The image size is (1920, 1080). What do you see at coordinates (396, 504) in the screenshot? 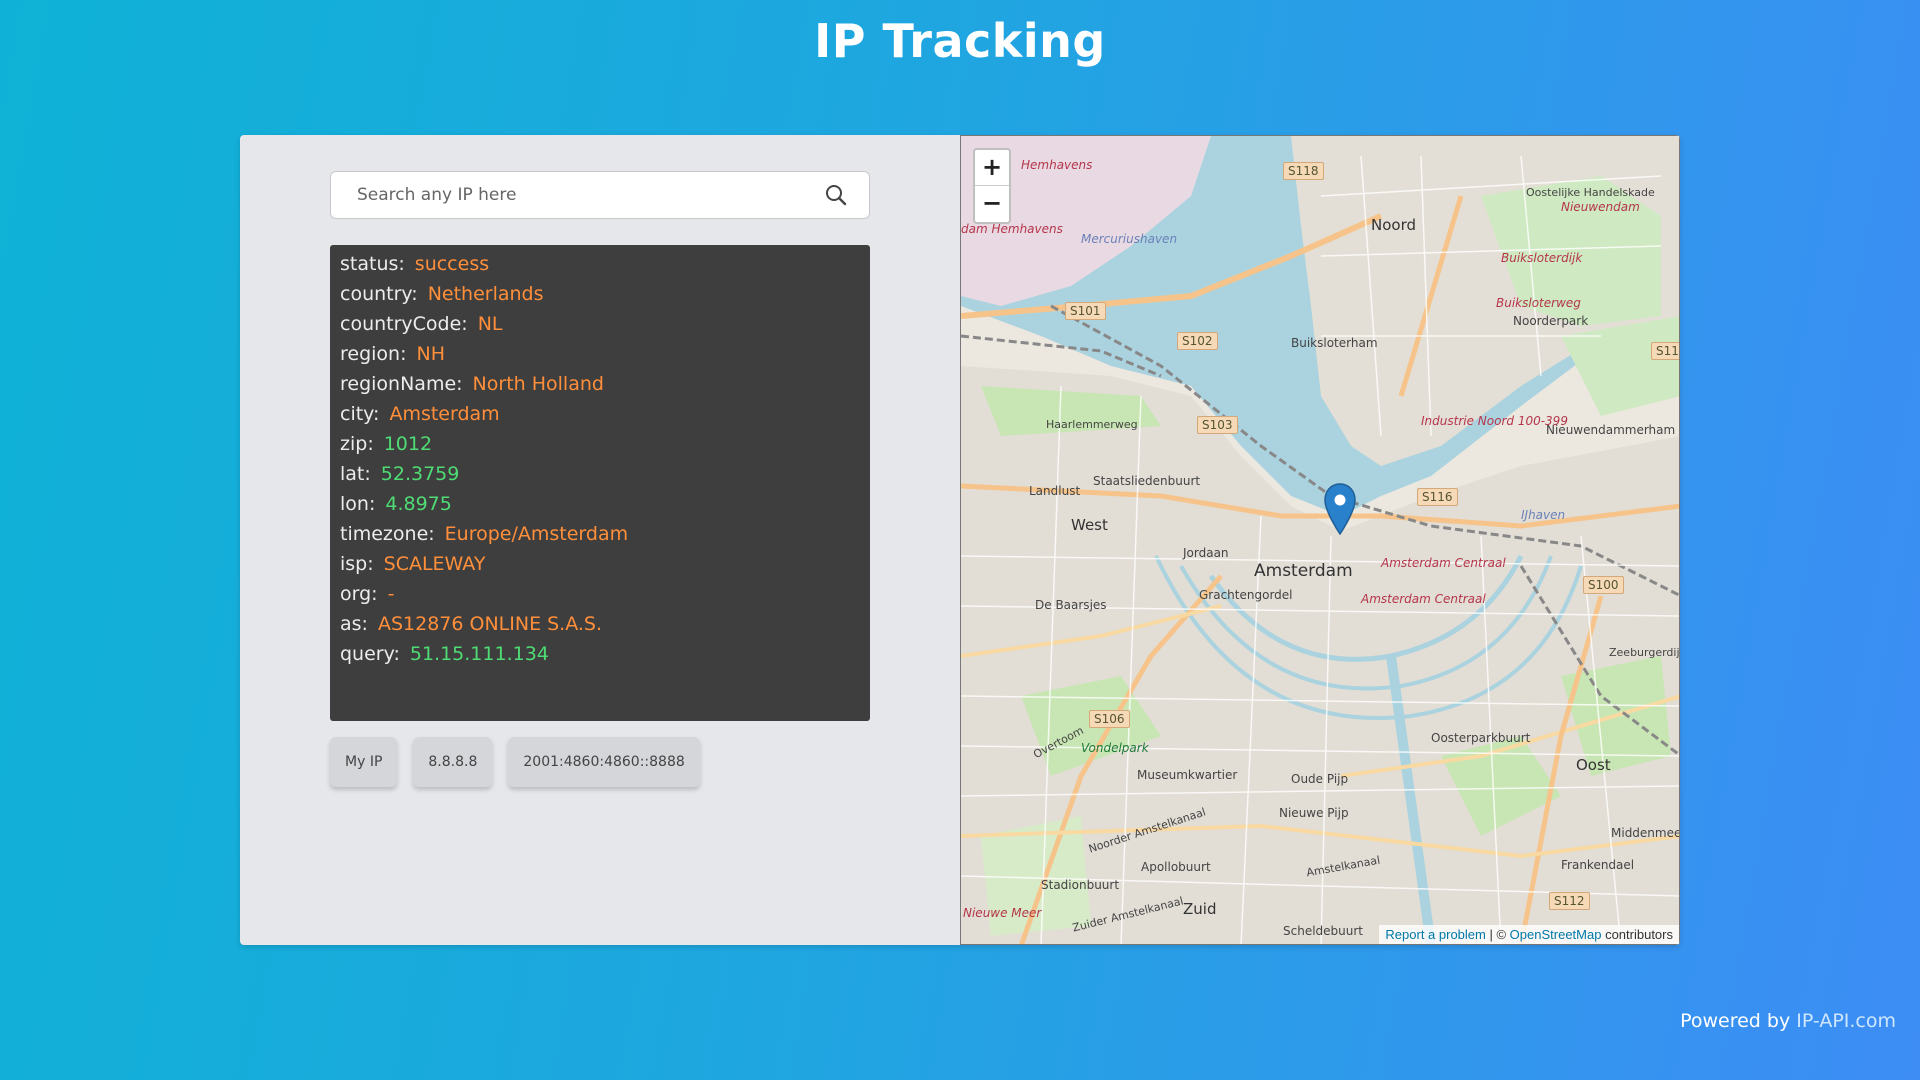
I see `result-row: lon: 4.8975` at bounding box center [396, 504].